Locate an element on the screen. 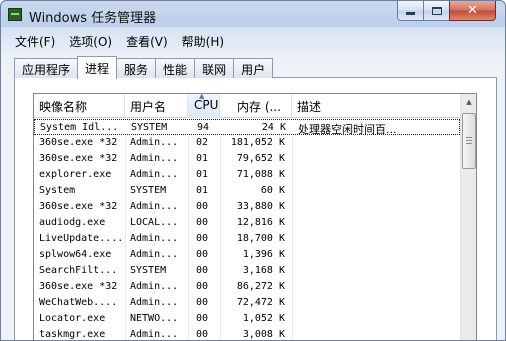 The image size is (506, 341). cell-image-name: Locator.exe is located at coordinates (72, 318).